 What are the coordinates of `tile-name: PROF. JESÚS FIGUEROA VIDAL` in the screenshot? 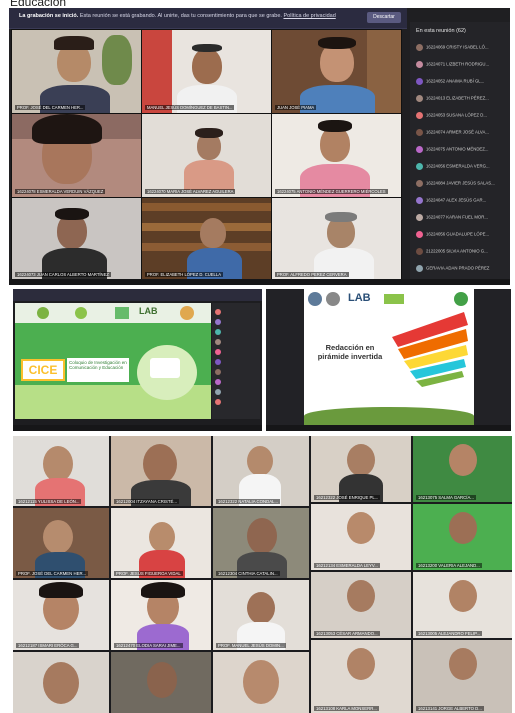 It's located at (148, 573).